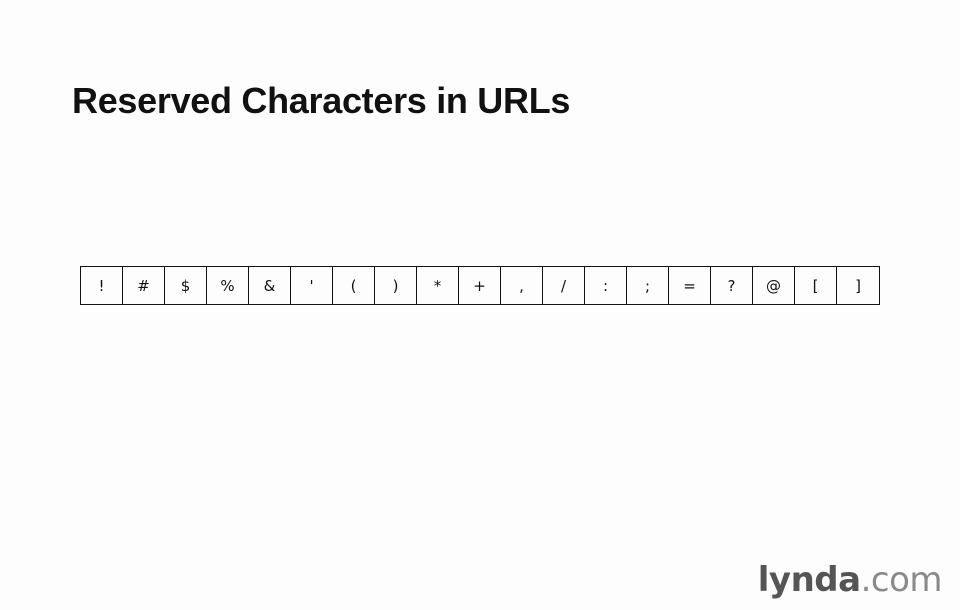  I want to click on reserved-character-cell: ), so click(396, 285).